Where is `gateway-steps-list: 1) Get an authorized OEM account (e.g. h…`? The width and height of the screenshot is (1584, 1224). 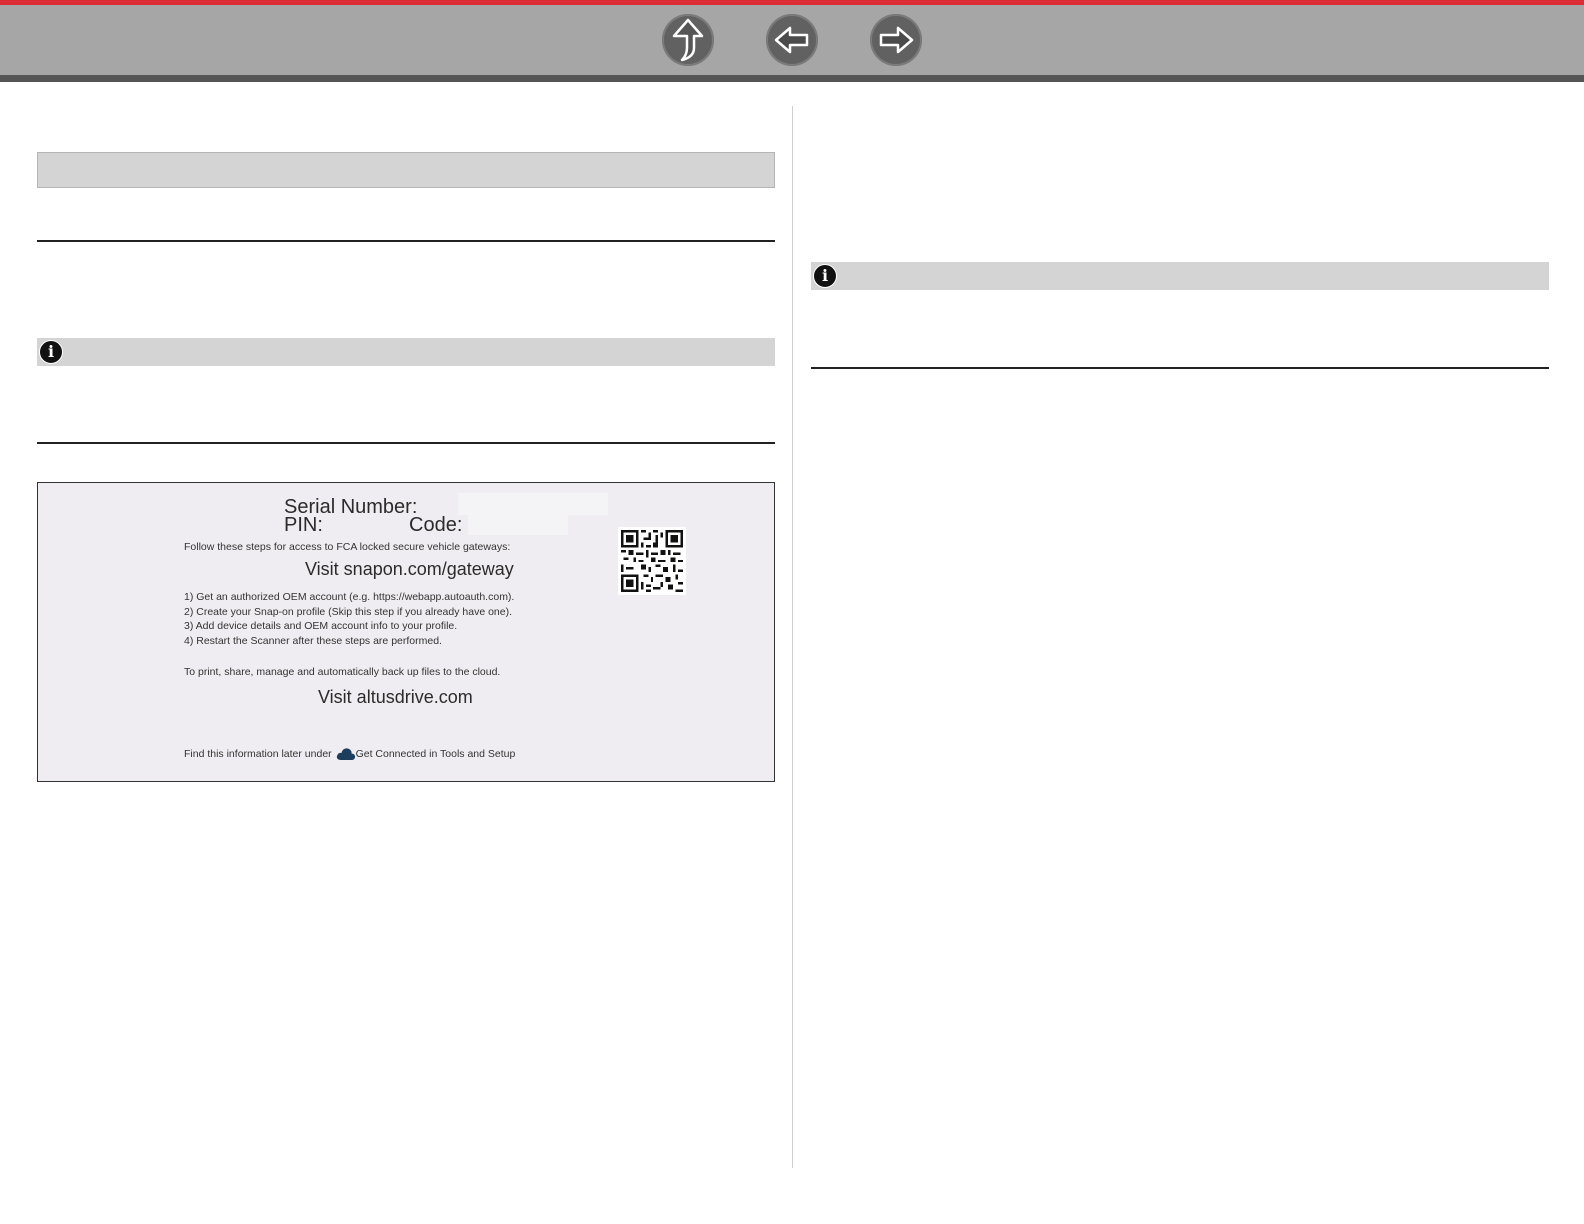 gateway-steps-list: 1) Get an authorized OEM account (e.g. h… is located at coordinates (349, 619).